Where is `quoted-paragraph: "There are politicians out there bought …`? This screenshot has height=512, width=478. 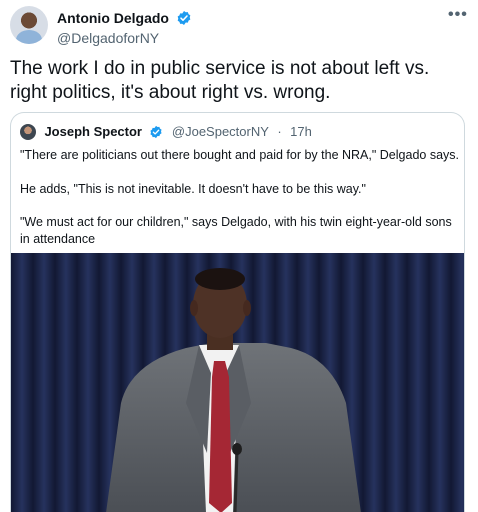 quoted-paragraph: "There are politicians out there bought … is located at coordinates (239, 155).